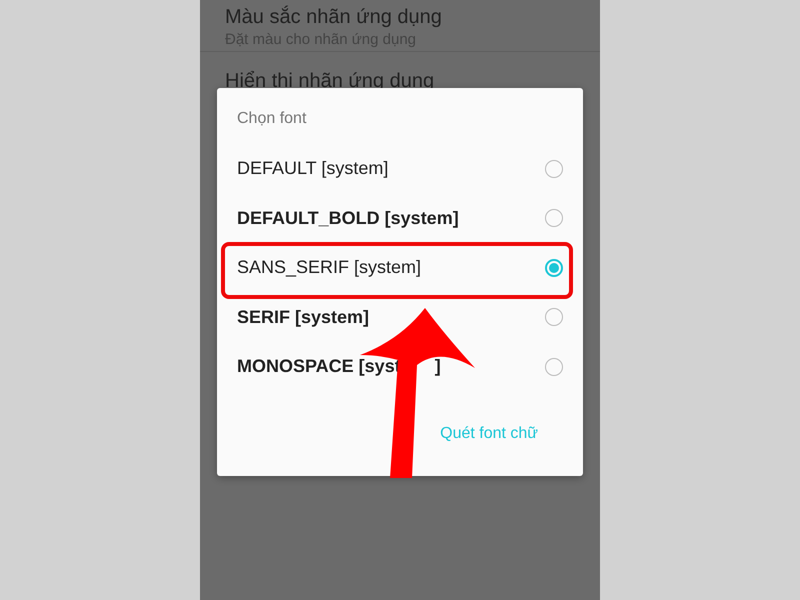  Describe the element at coordinates (348, 218) in the screenshot. I see `font-option: DEFAULT_BOLD [system]` at that location.